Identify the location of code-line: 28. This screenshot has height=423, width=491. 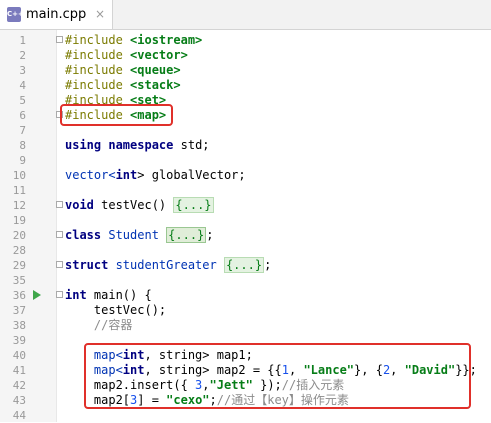
(245, 250).